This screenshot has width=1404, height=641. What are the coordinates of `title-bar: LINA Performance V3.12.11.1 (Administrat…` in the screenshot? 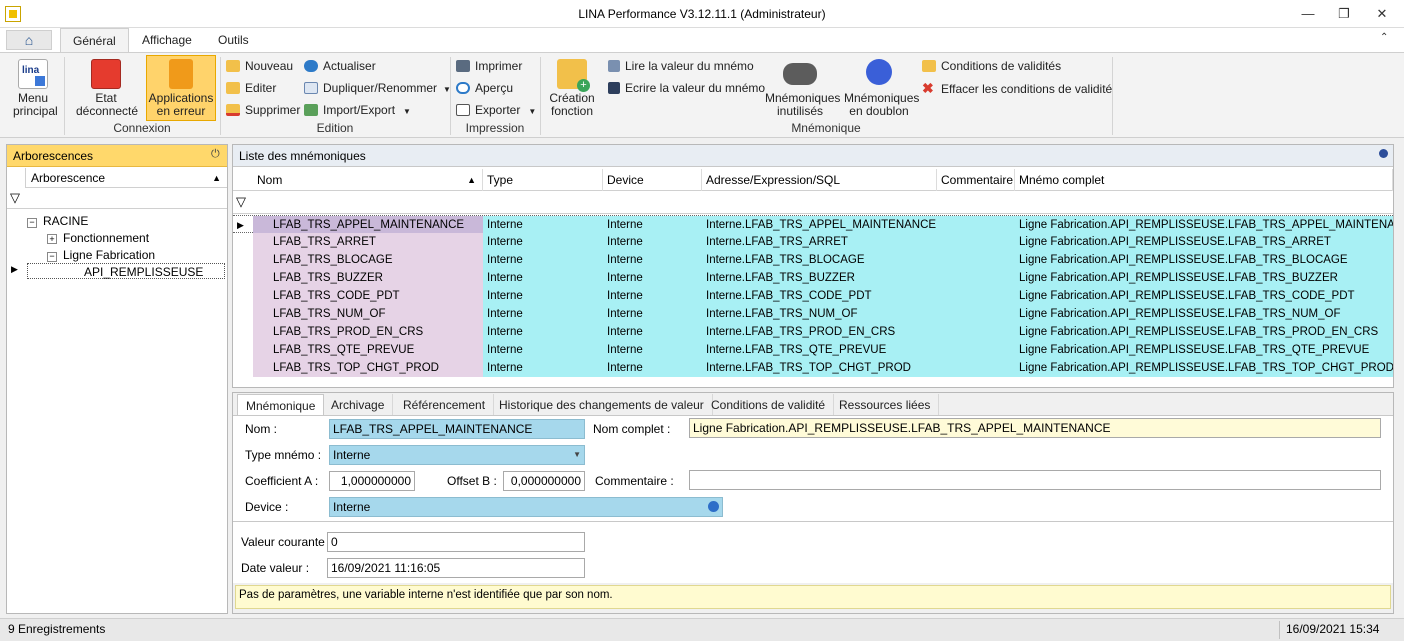 It's located at (702, 14).